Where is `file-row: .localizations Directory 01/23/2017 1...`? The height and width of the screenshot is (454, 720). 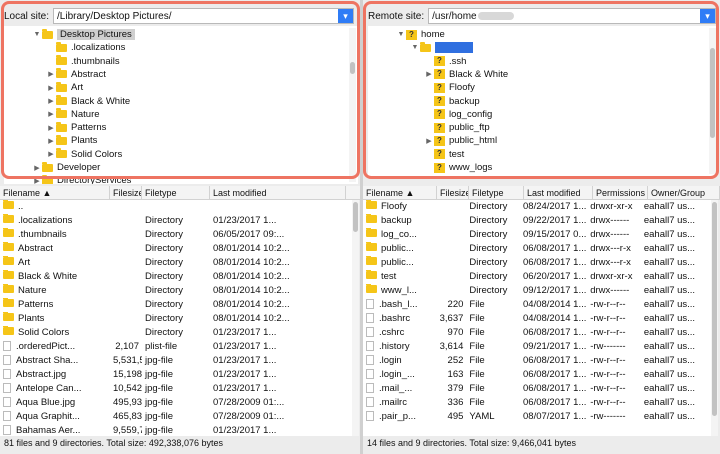
file-row: .localizations Directory 01/23/2017 1... is located at coordinates (176, 221).